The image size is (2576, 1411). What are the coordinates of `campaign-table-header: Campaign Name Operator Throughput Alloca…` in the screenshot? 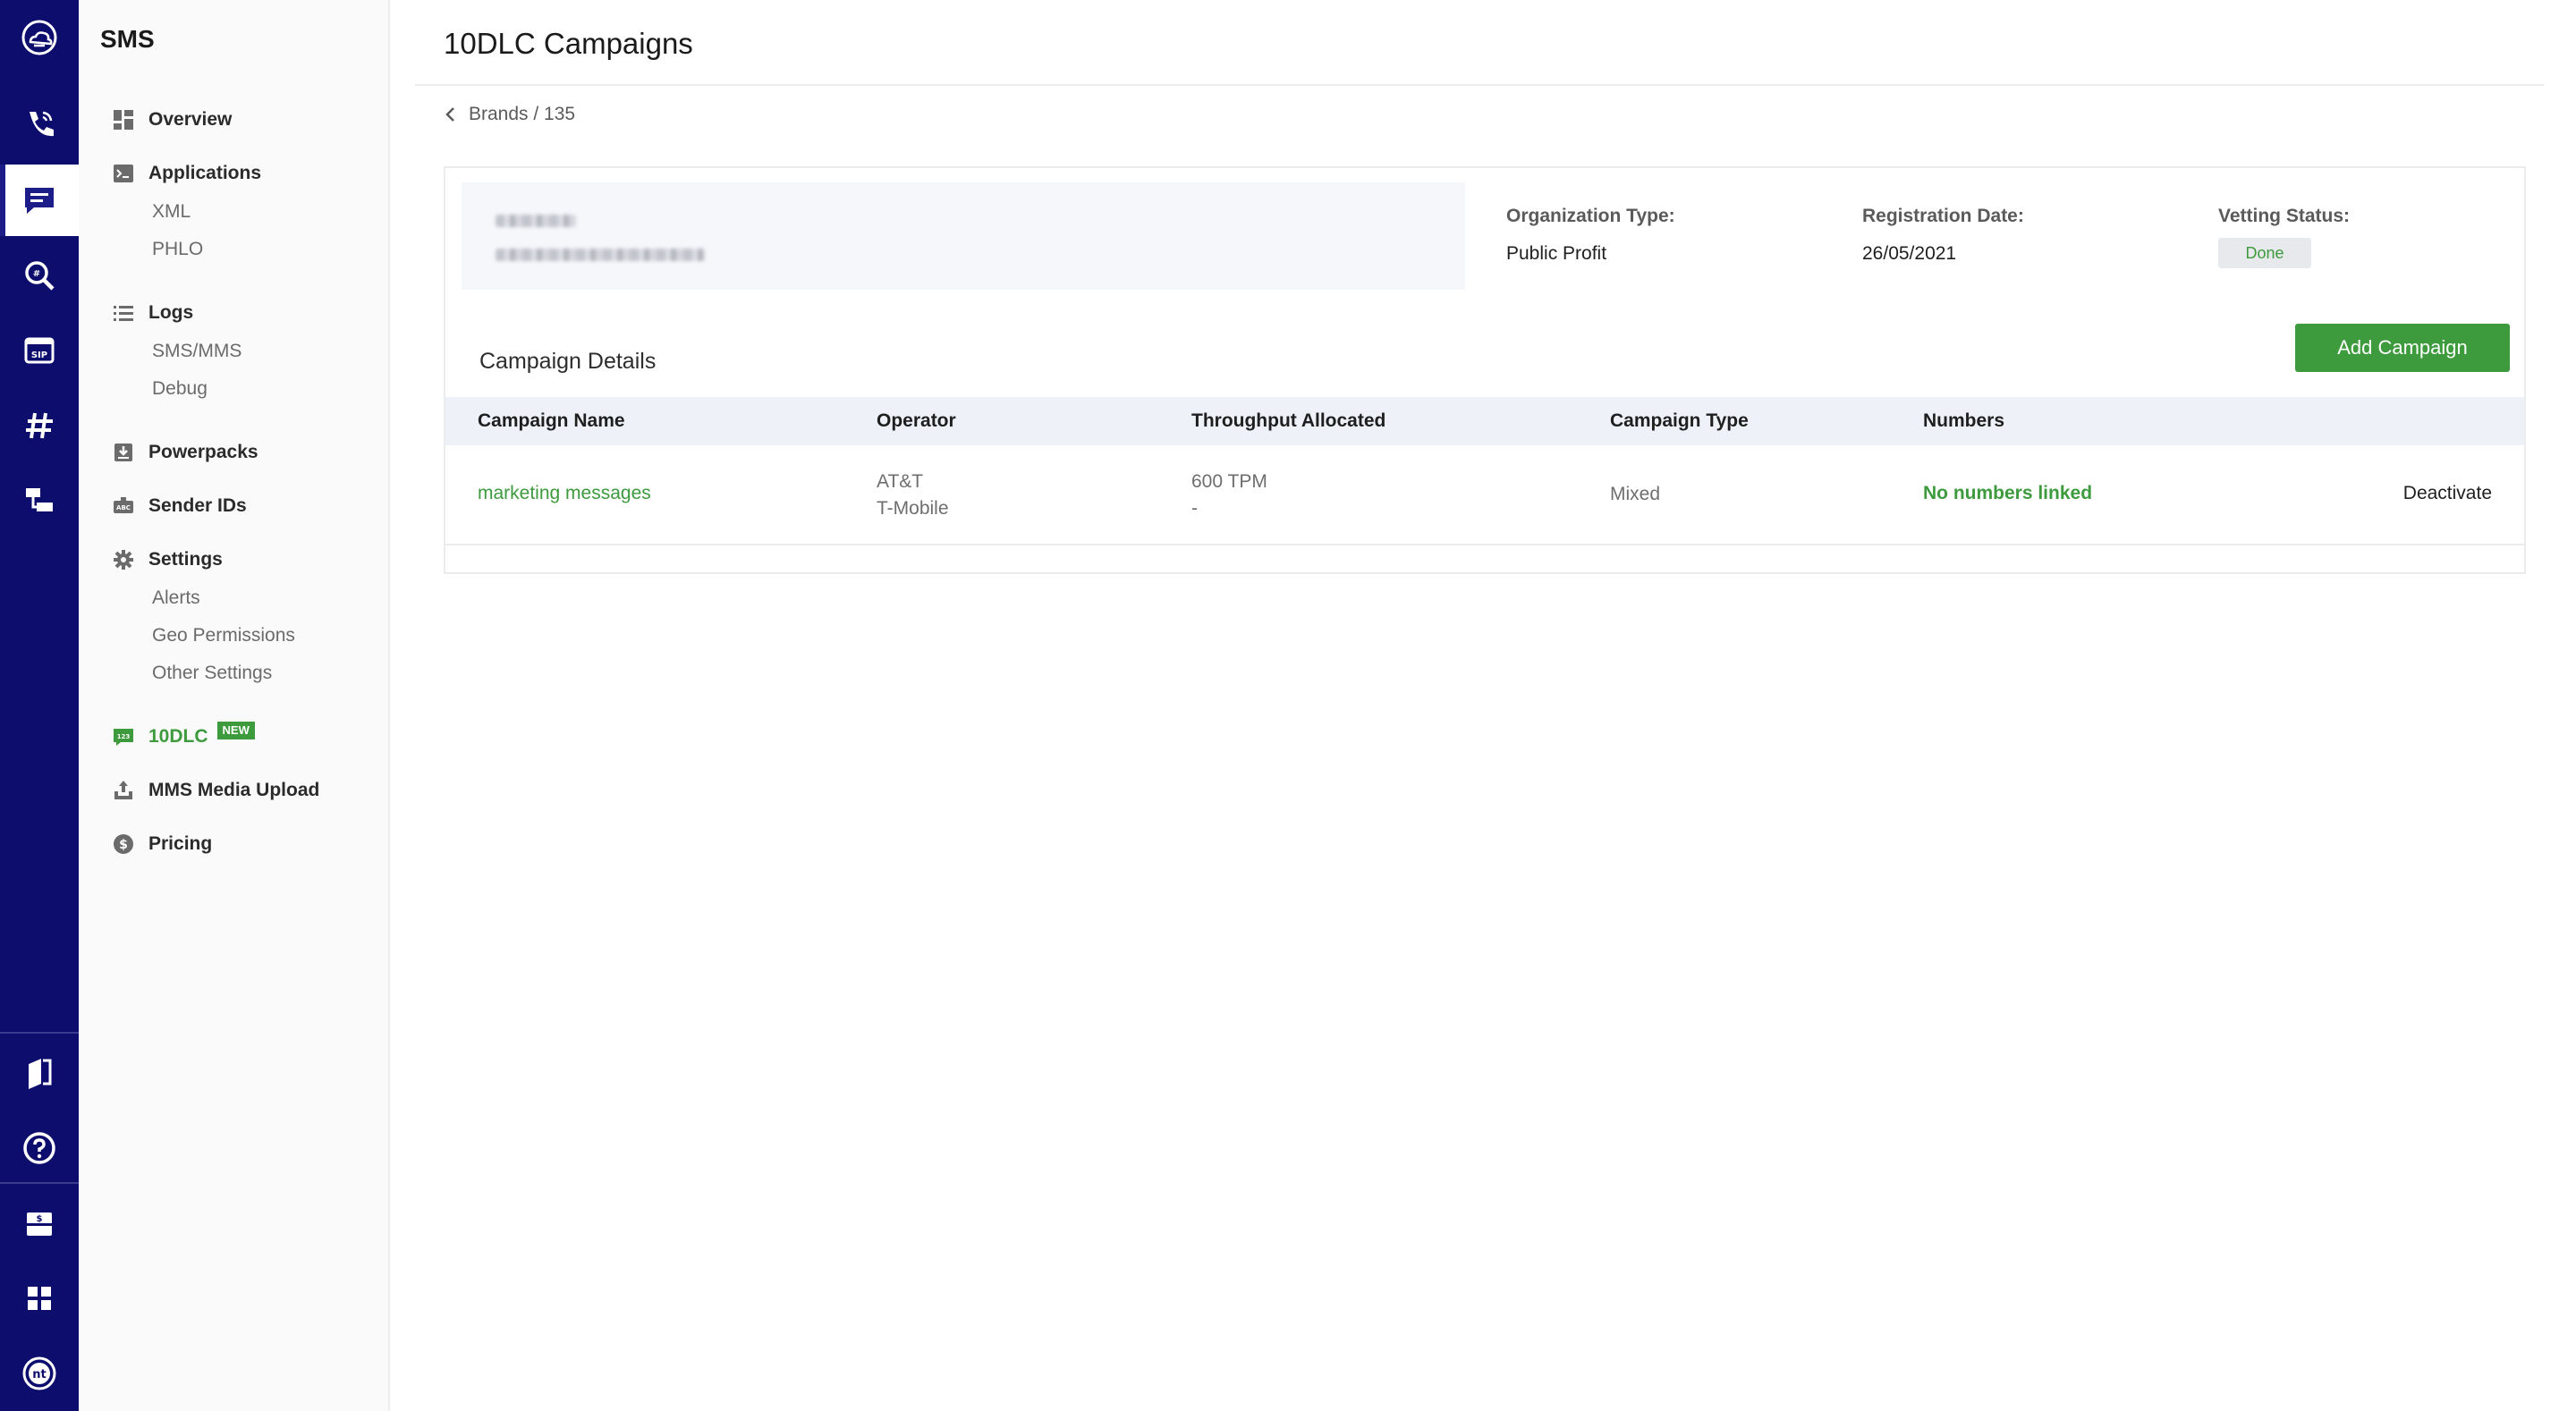 It's located at (1484, 421).